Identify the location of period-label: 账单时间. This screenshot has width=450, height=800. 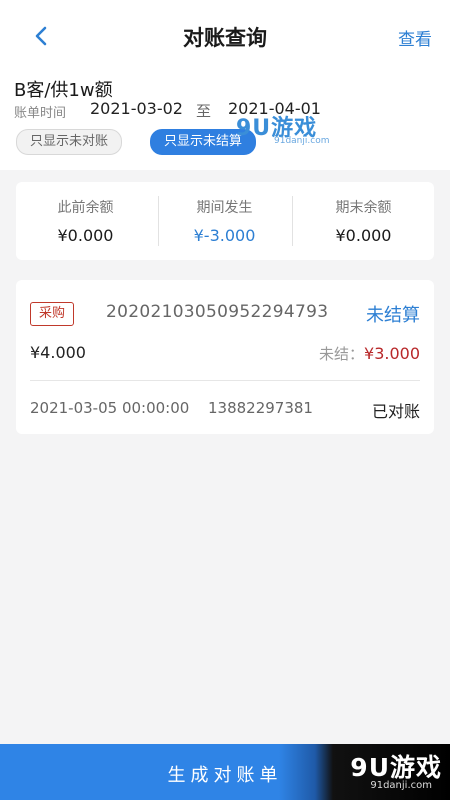
(40, 113).